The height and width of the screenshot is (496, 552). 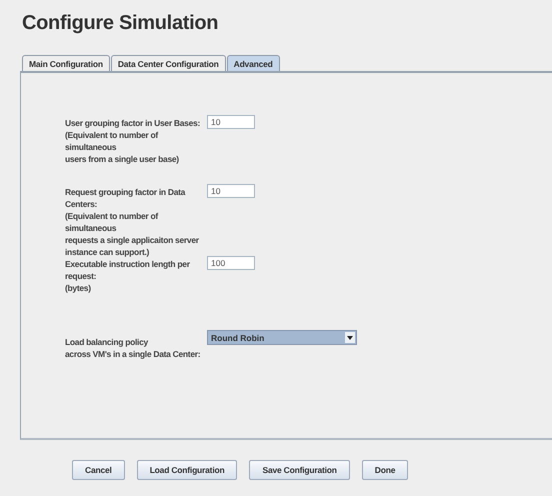 What do you see at coordinates (128, 276) in the screenshot?
I see `setting-label: Executable instruction length per request: (bytes)` at bounding box center [128, 276].